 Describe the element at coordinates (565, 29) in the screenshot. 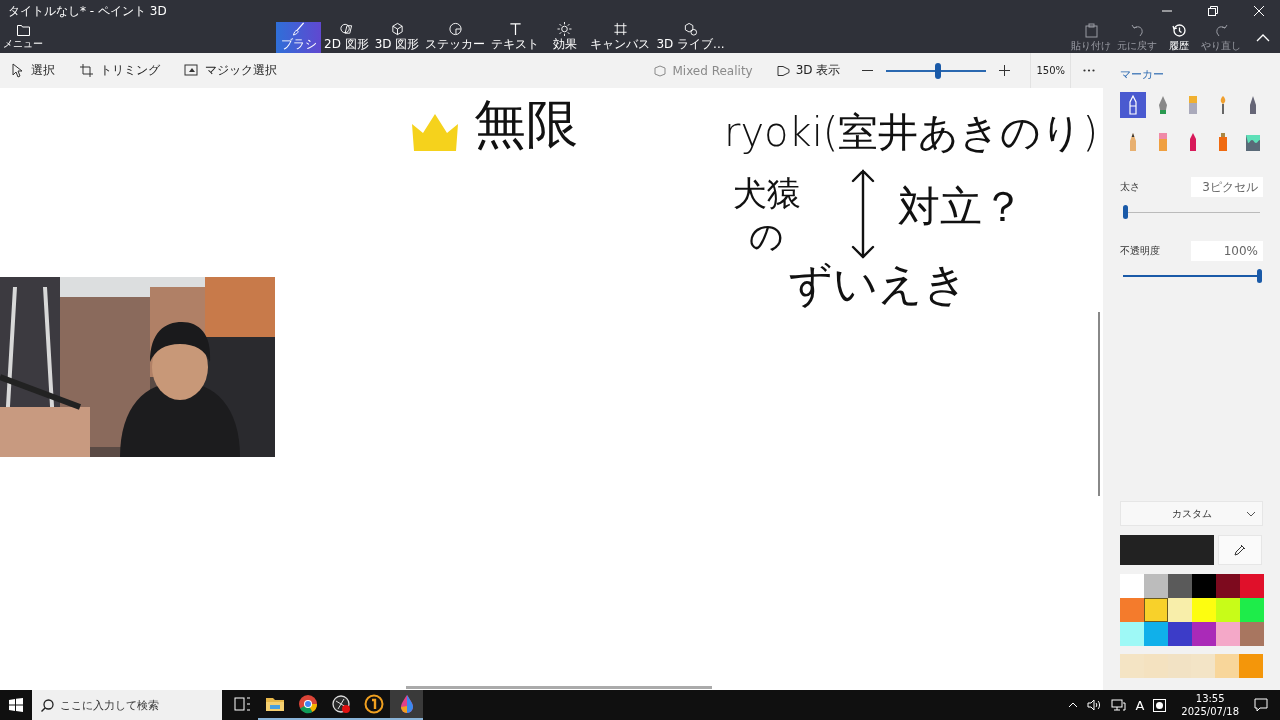

I see `sun-icon` at that location.